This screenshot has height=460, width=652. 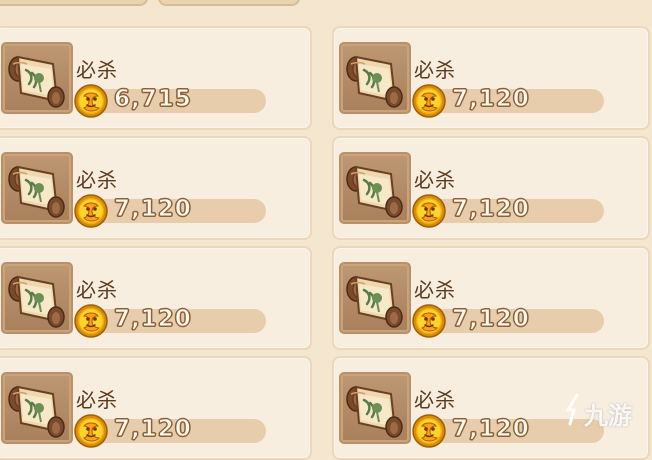 I want to click on skill-card: 必杀 6,715, so click(x=156, y=78).